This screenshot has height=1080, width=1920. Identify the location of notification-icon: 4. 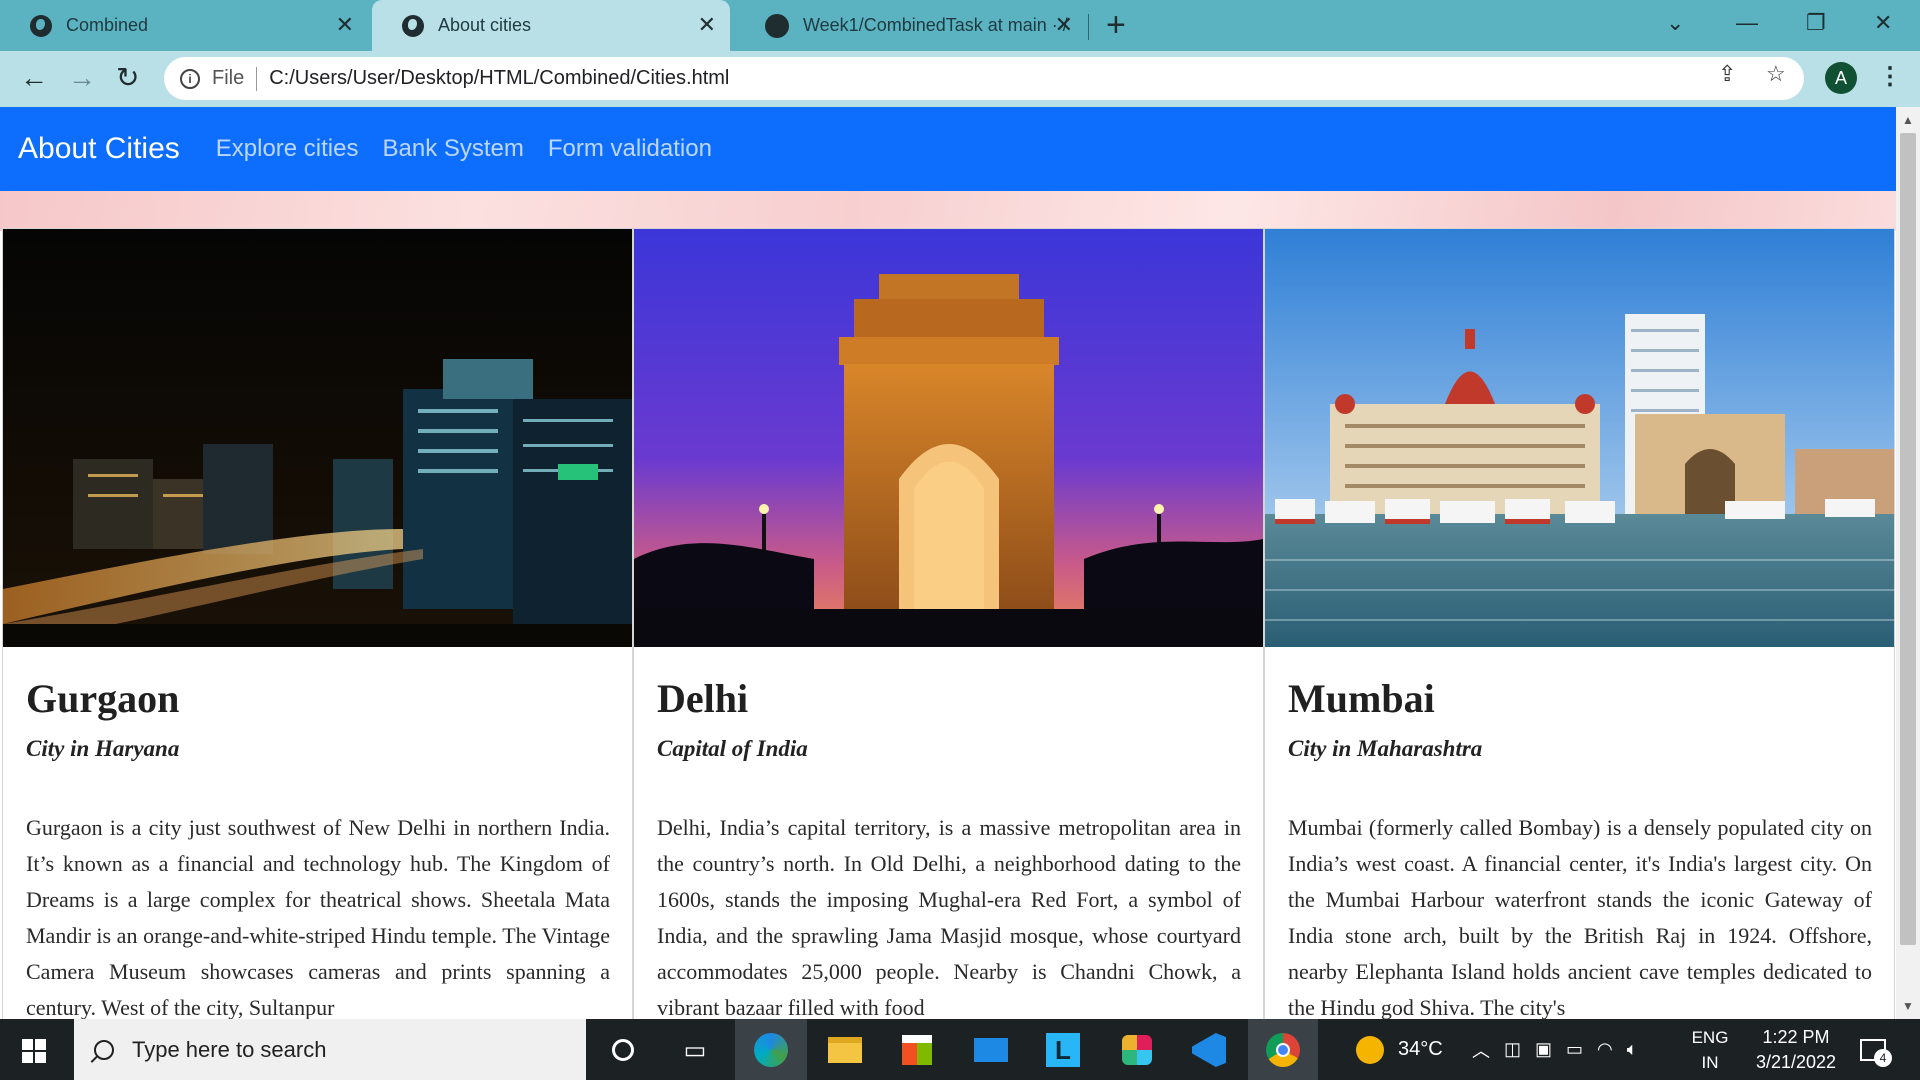
(1876, 1052).